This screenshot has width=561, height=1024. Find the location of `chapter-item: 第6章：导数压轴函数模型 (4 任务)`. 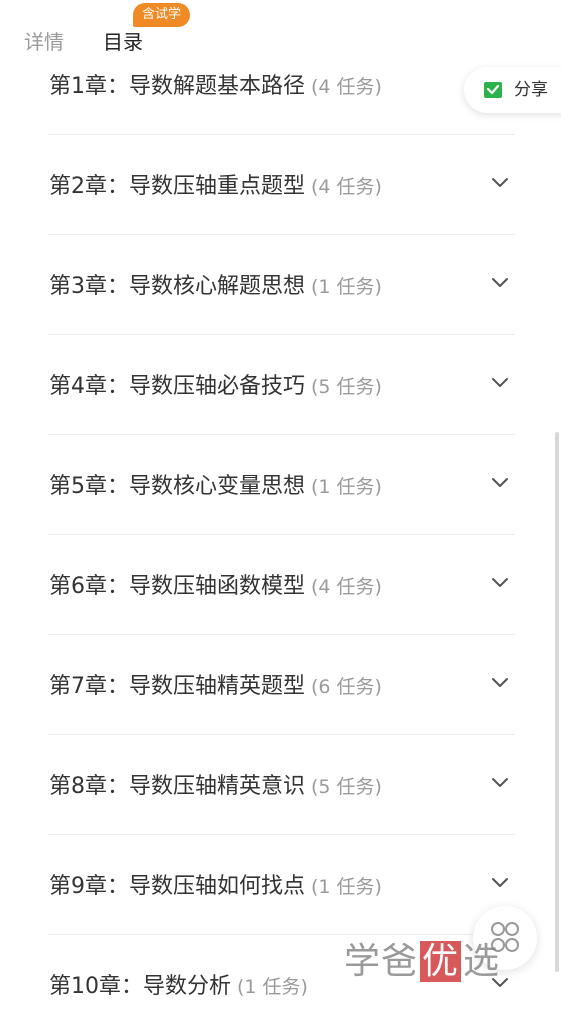

chapter-item: 第6章：导数压轴函数模型 (4 任务) is located at coordinates (281, 585).